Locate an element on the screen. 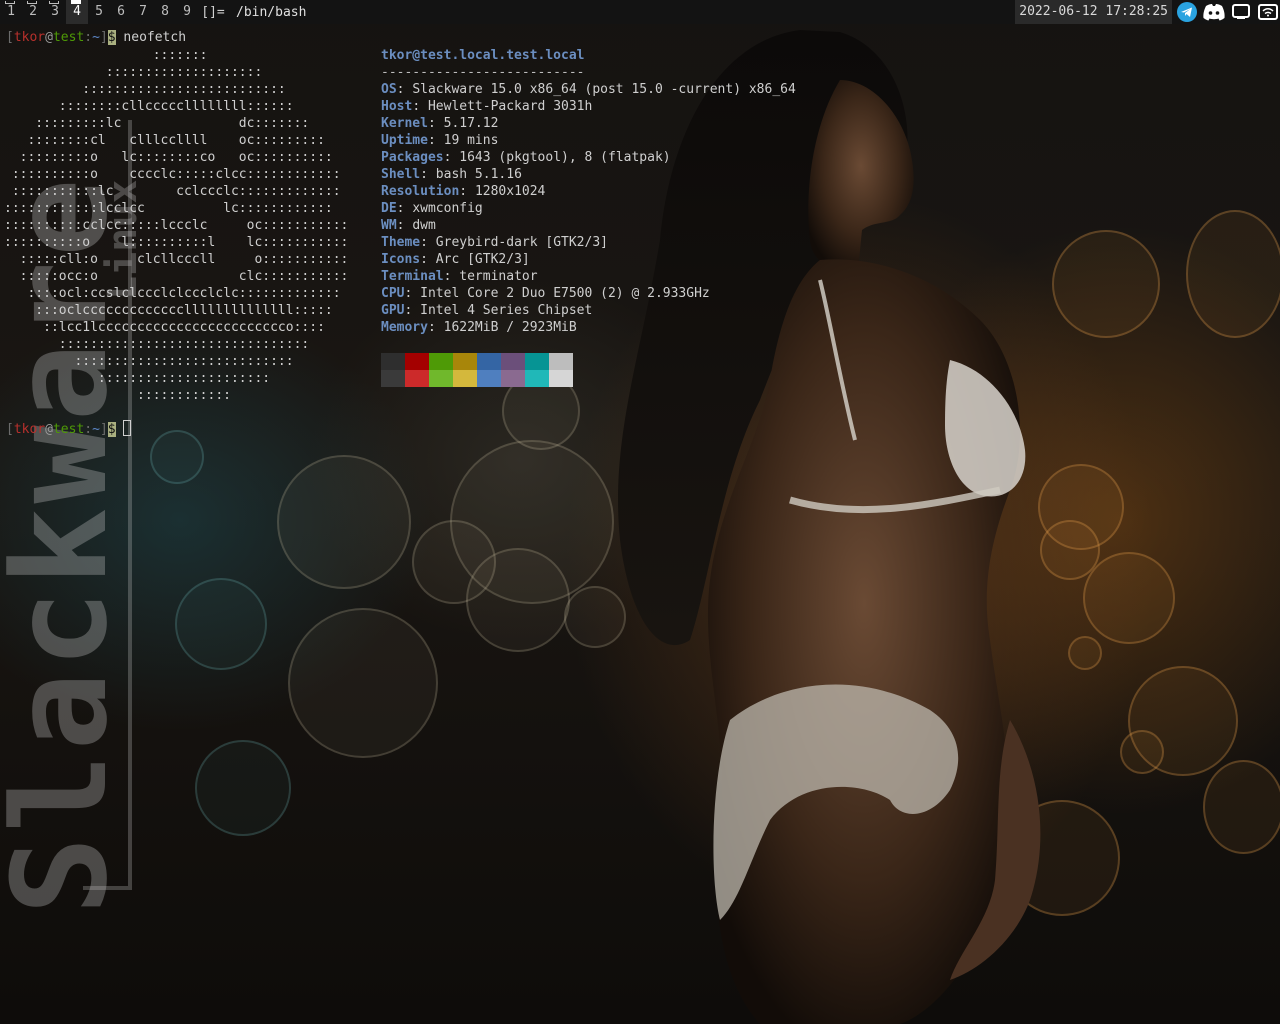 Image resolution: width=1280 pixels, height=1024 pixels. ascii-art-line: :::::::::::::::::::: is located at coordinates (133, 72).